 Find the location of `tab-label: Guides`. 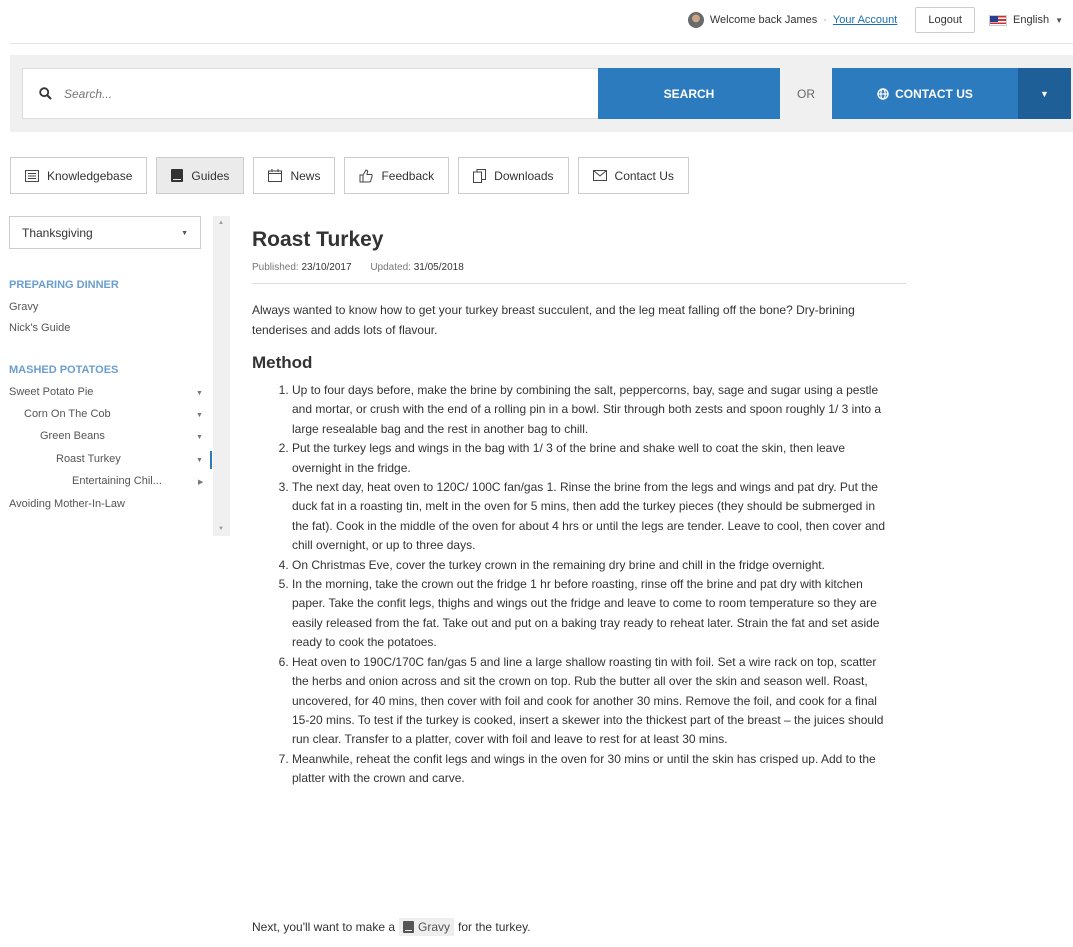

tab-label: Guides is located at coordinates (210, 175).